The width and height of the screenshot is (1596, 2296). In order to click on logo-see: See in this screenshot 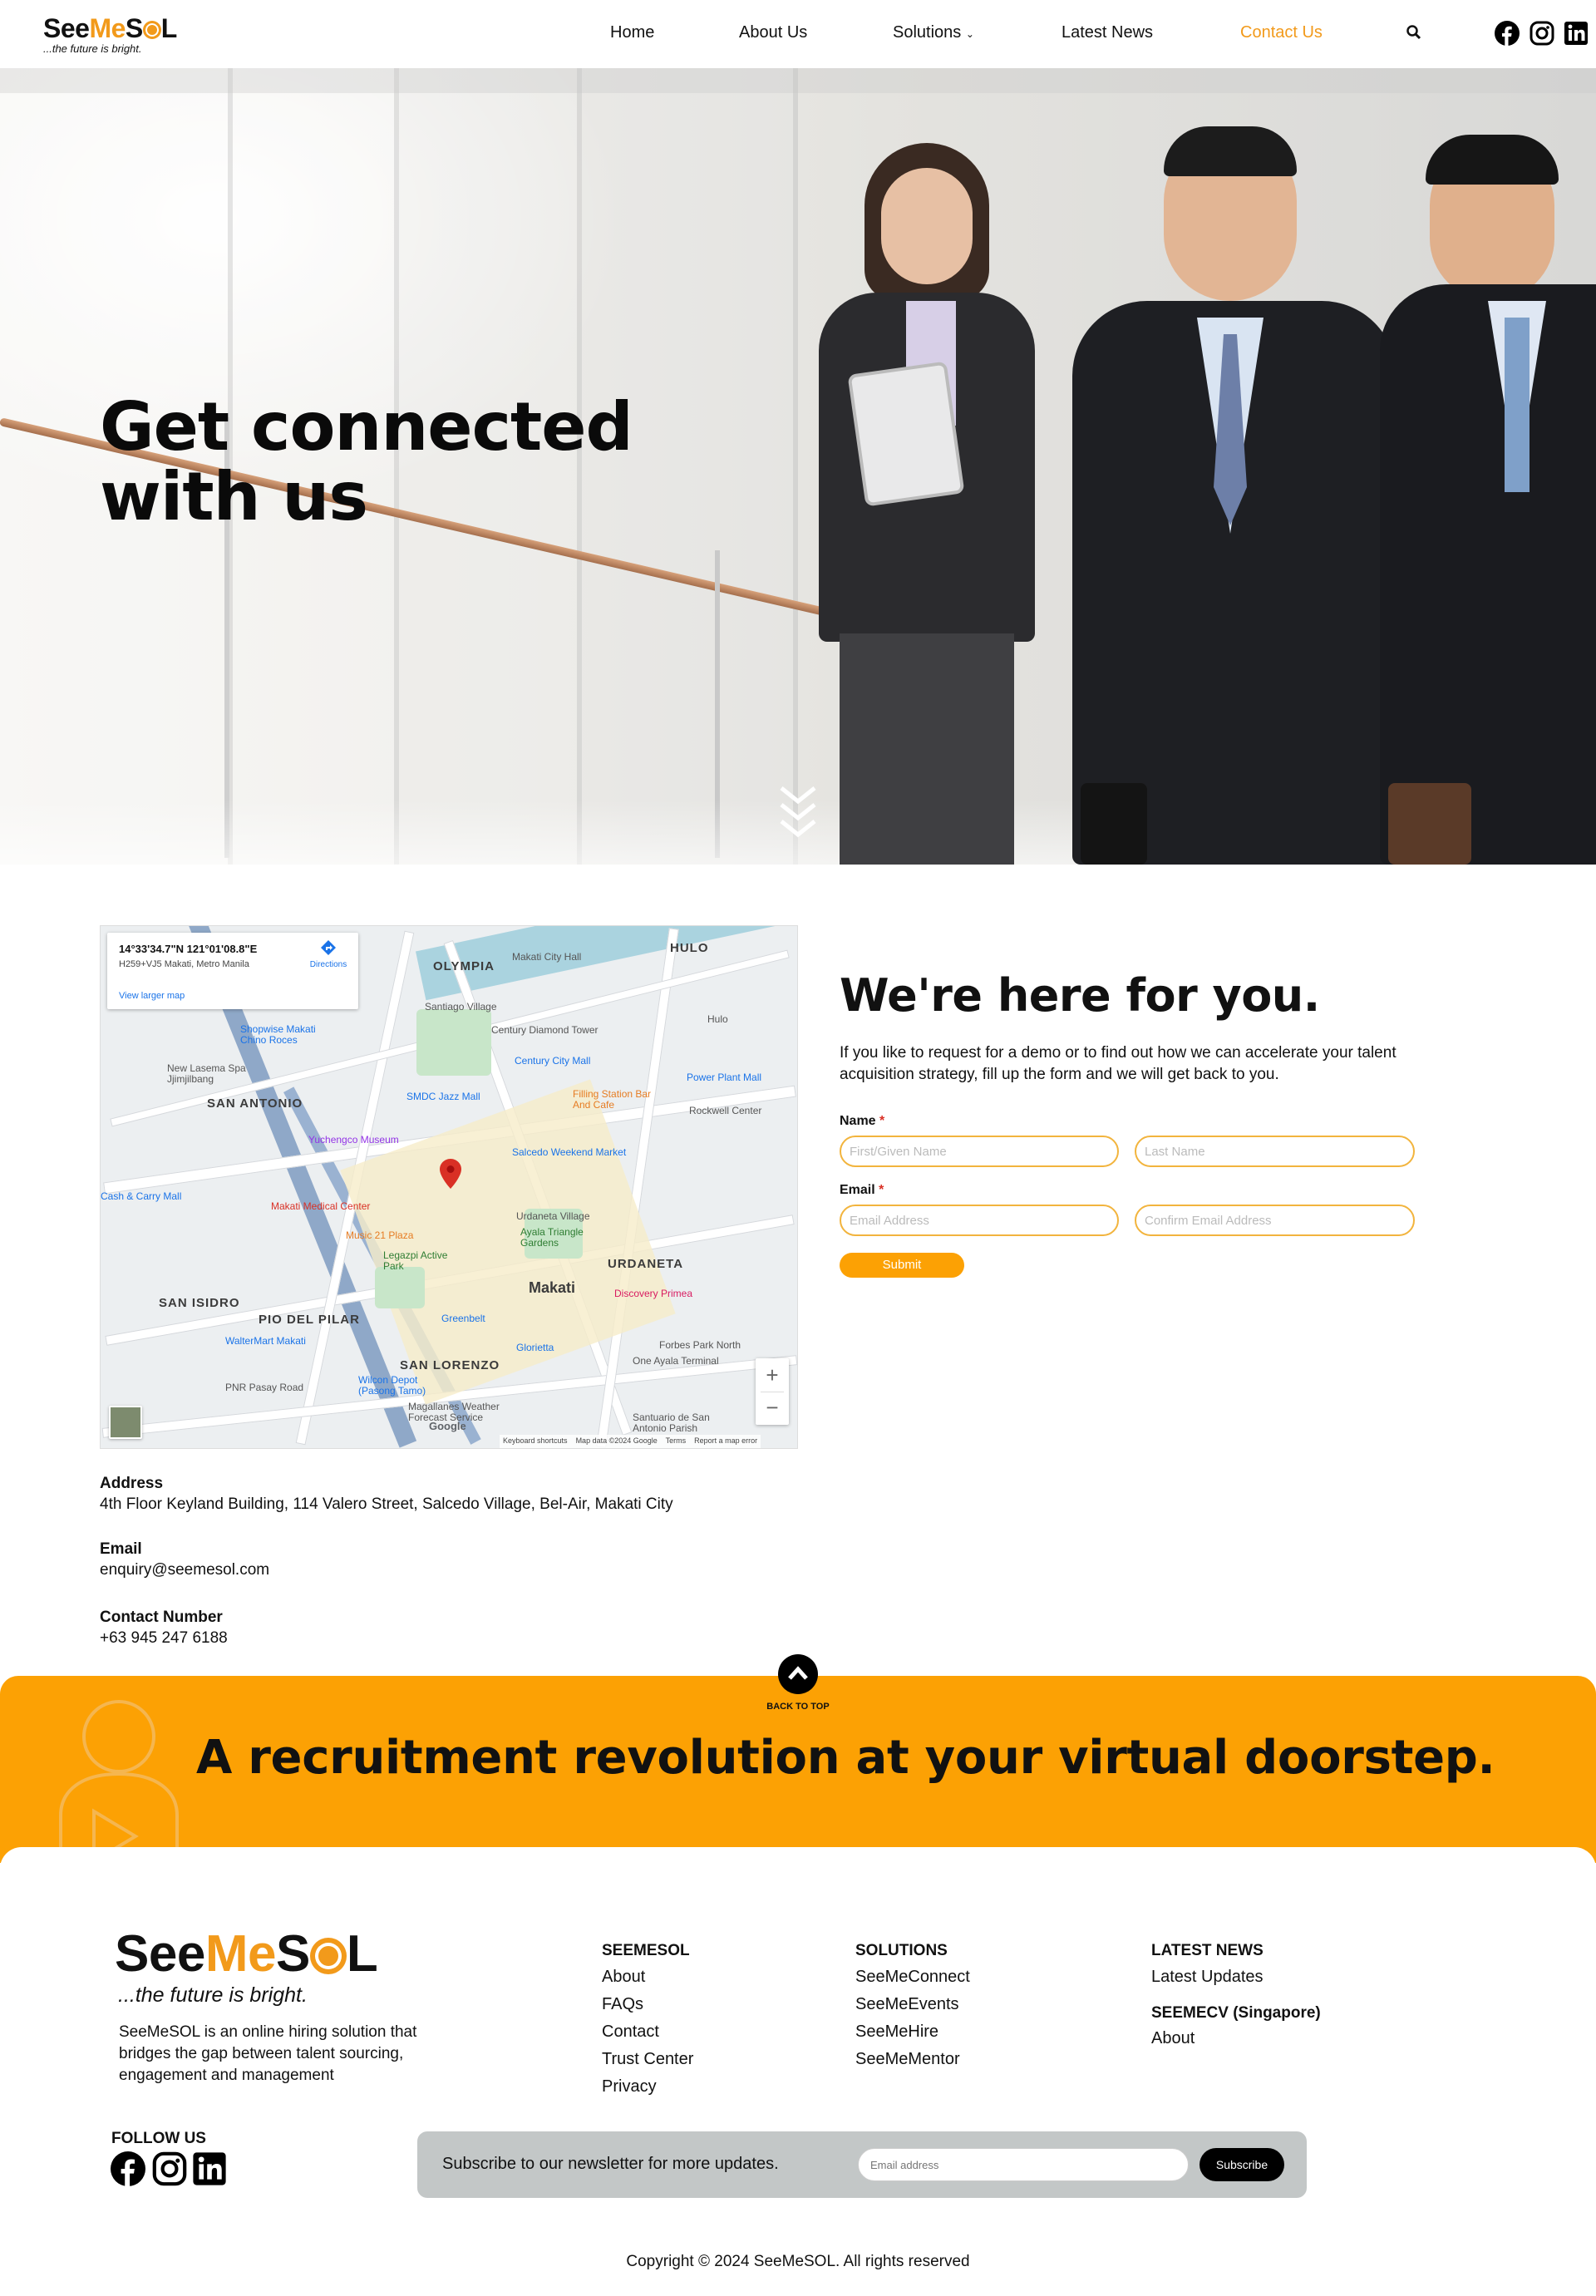, I will do `click(160, 1954)`.